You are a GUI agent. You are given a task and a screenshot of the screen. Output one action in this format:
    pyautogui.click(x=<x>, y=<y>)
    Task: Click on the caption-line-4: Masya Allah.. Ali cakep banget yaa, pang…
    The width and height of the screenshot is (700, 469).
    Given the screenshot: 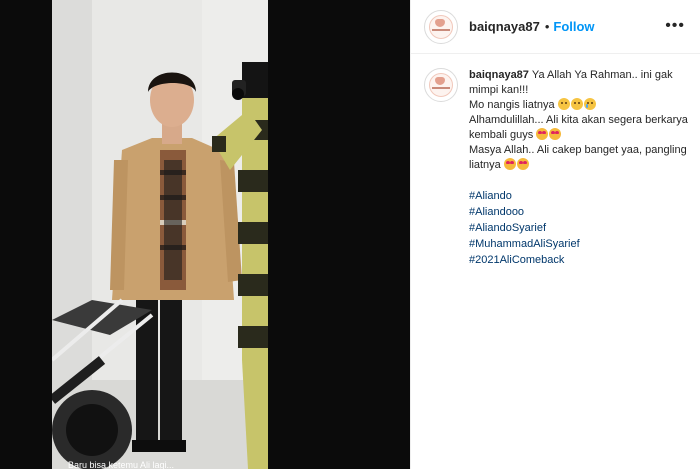 What is the action you would take?
    pyautogui.click(x=580, y=158)
    